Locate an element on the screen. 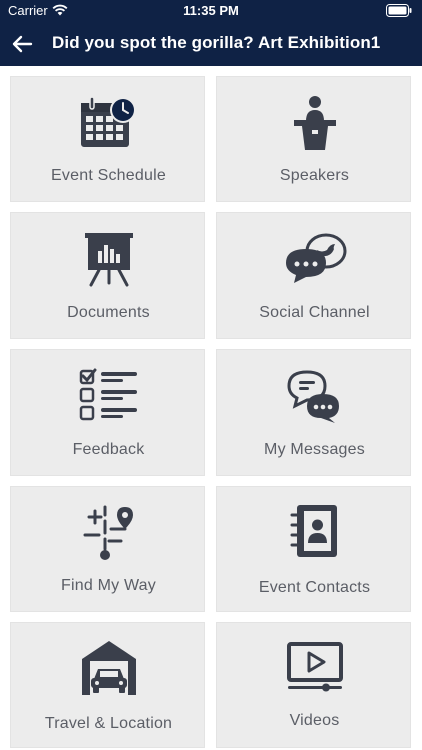 This screenshot has height=750, width=422. clock-time: 11:35 PM is located at coordinates (211, 10).